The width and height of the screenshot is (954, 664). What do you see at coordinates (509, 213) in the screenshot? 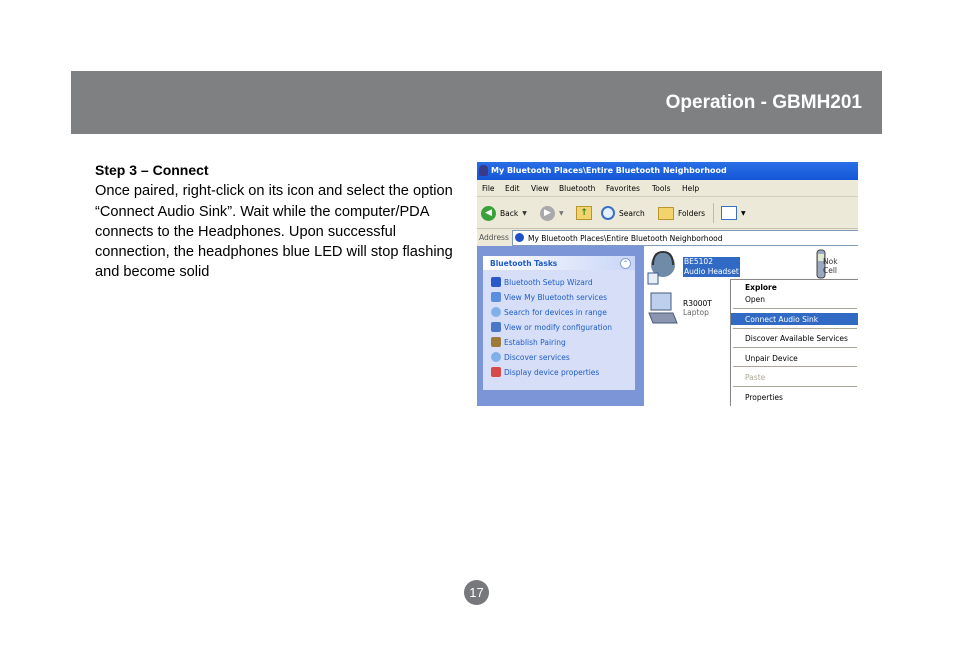
I see `back-label: Back` at bounding box center [509, 213].